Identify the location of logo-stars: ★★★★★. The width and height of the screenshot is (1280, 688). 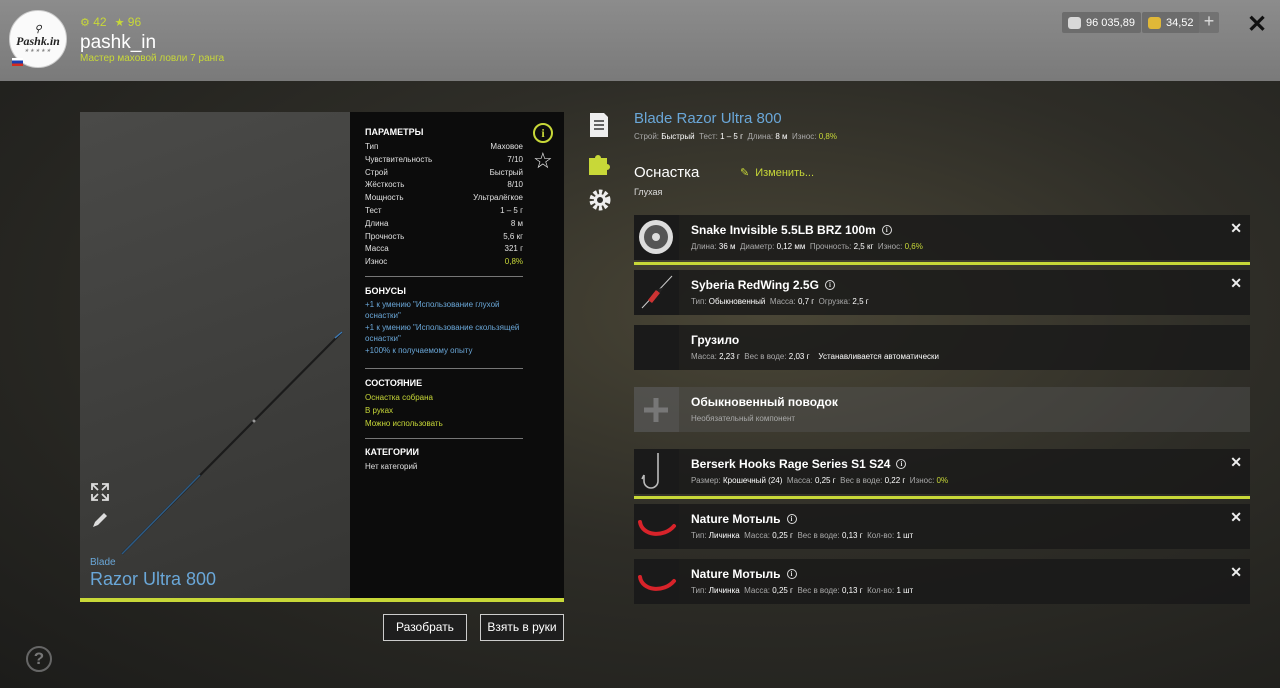
(38, 51).